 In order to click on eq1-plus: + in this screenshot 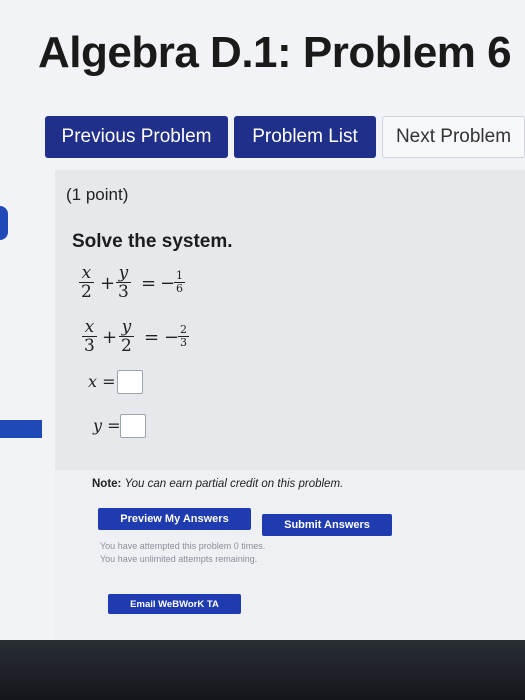, I will do `click(108, 283)`.